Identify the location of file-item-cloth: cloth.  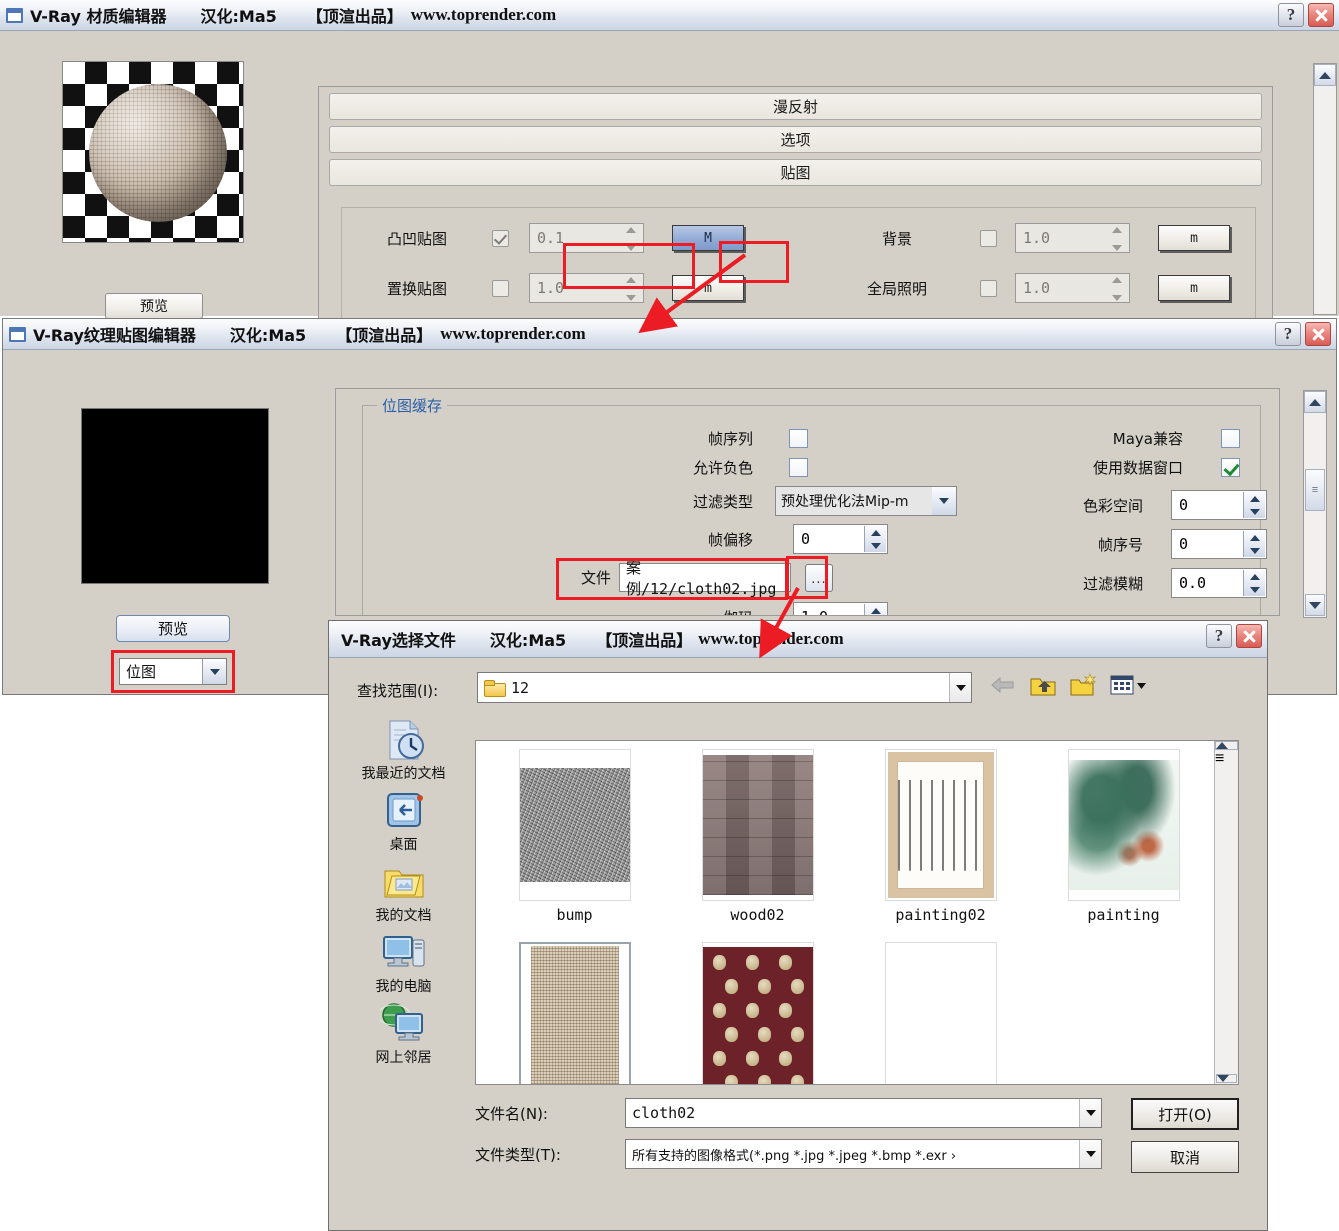
(757, 1013).